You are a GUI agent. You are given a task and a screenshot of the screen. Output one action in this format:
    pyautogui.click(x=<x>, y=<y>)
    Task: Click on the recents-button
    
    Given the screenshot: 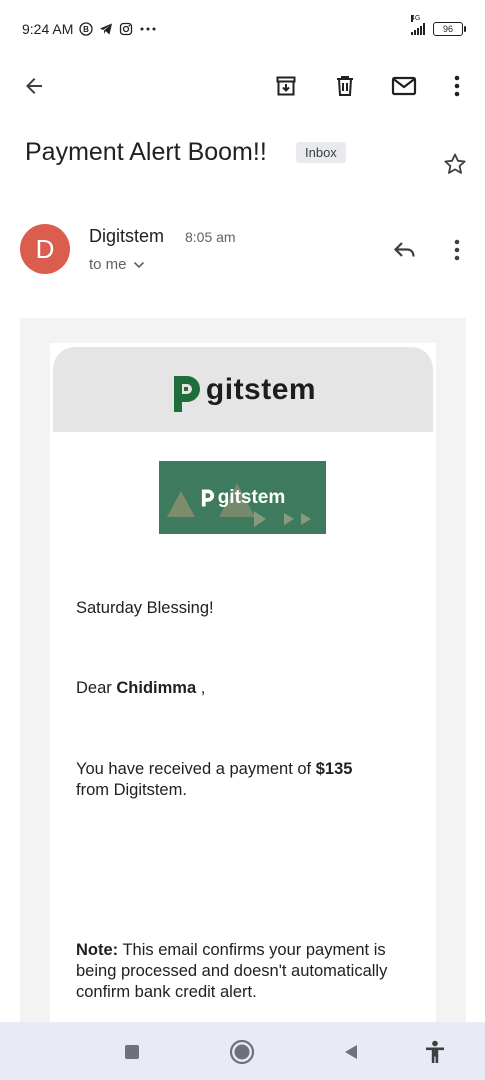 What is the action you would take?
    pyautogui.click(x=132, y=1052)
    